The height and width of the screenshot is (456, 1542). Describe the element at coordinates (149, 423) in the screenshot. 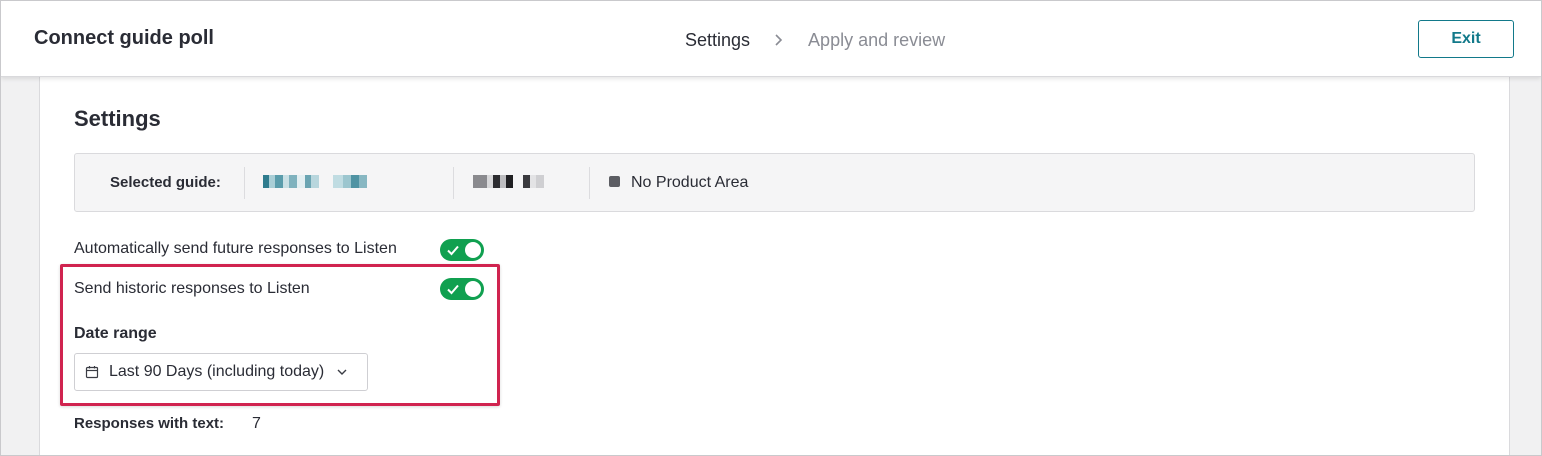

I see `responses-with-text-label: Responses with text:` at that location.